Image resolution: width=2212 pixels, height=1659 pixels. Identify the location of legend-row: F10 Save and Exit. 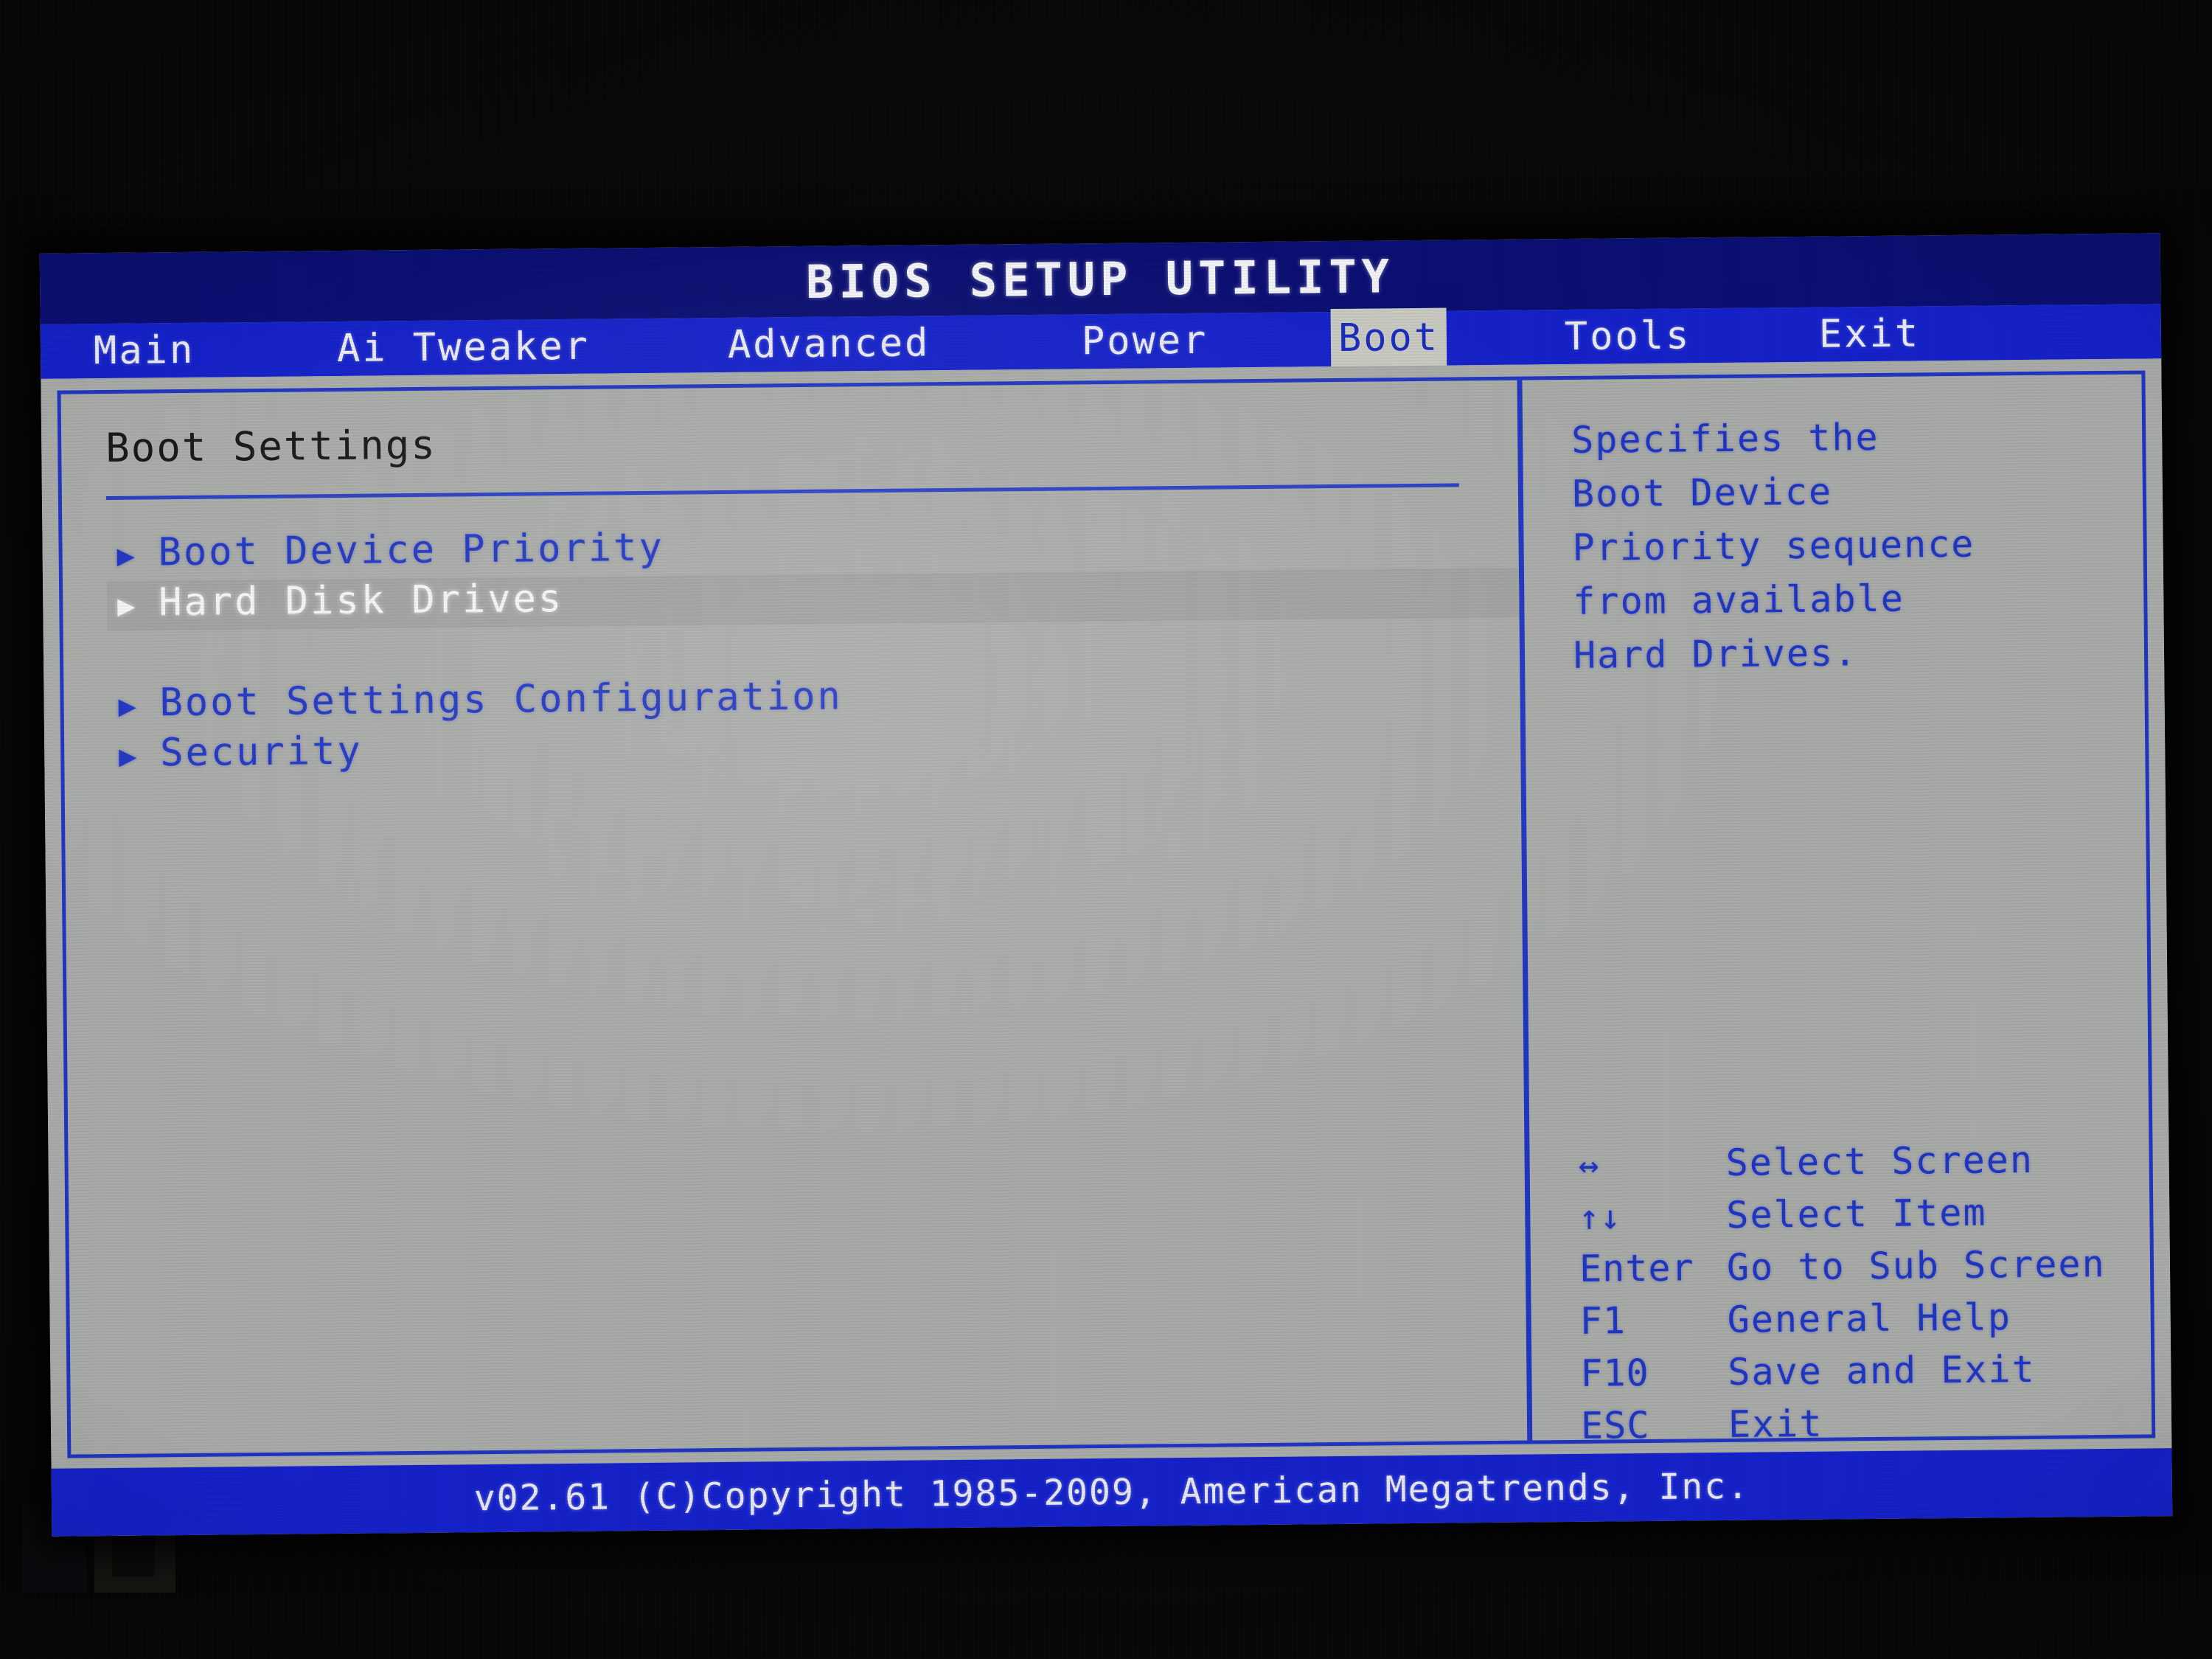
(1857, 1376).